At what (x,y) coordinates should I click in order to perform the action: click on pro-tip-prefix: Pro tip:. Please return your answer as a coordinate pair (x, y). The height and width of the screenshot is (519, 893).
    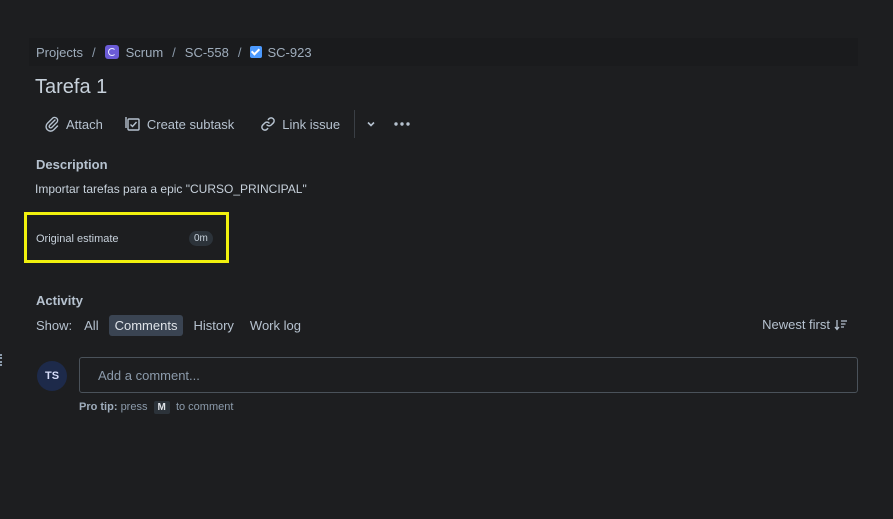
    Looking at the image, I should click on (98, 407).